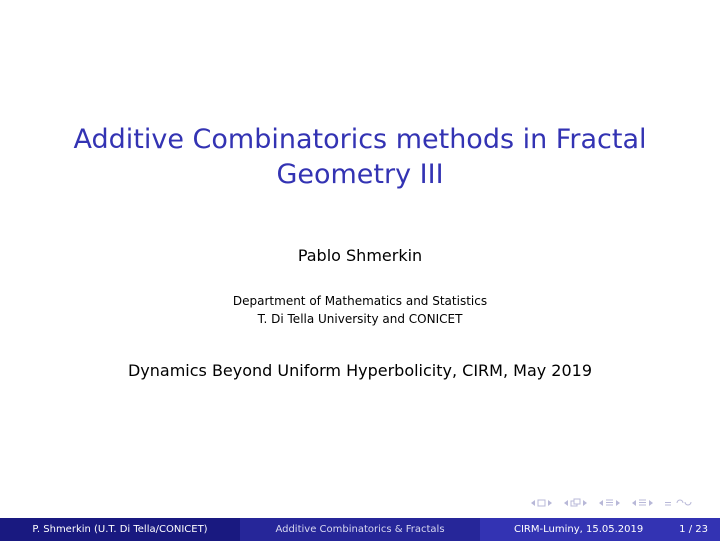 The image size is (720, 541). I want to click on footer-right: CIRM-Luminy, 15.05.2019 1 / 23, so click(600, 529).